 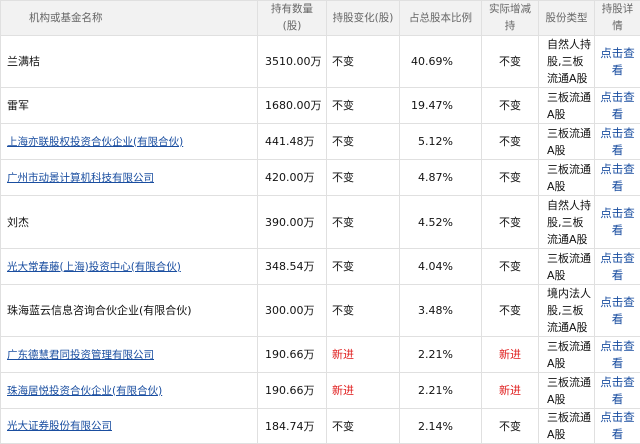 I want to click on holder-name-link: 珠海居悦投资合伙企业(有限合伙), so click(x=84, y=391).